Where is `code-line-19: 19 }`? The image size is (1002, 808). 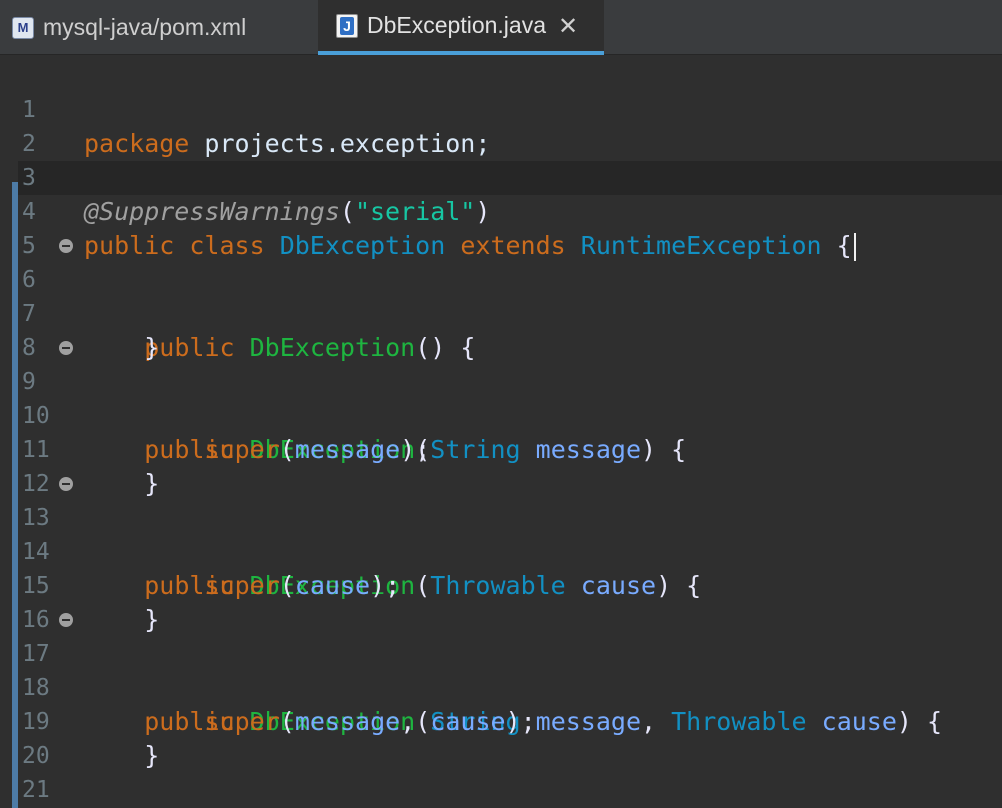 code-line-19: 19 } is located at coordinates (501, 720).